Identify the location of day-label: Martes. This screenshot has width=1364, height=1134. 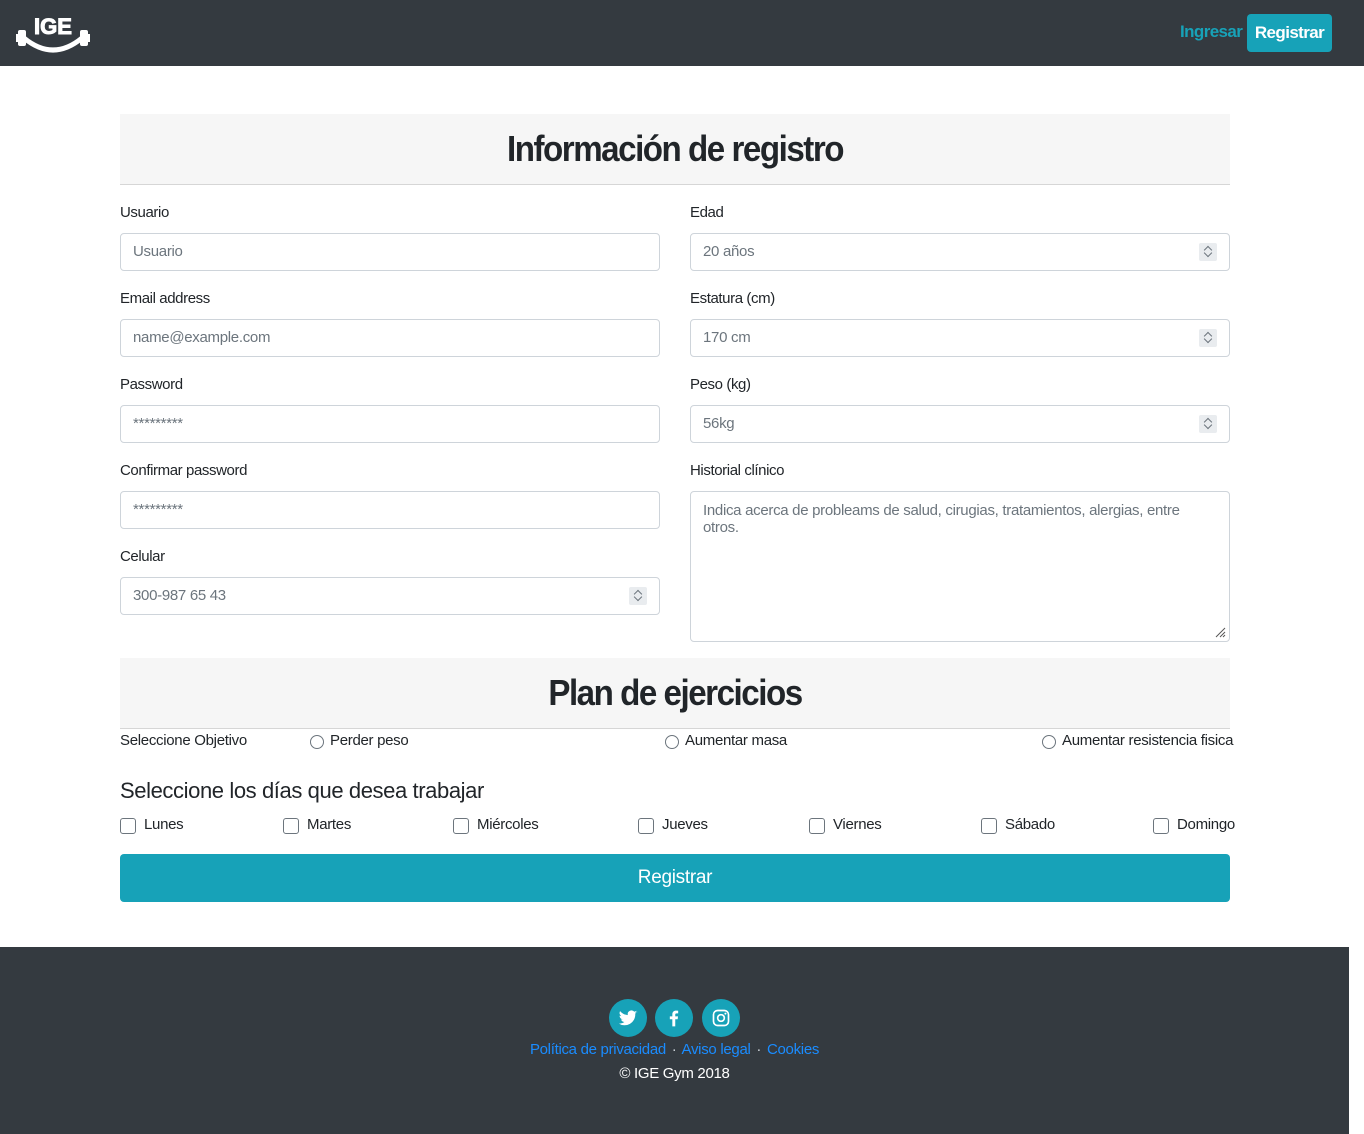
(329, 824).